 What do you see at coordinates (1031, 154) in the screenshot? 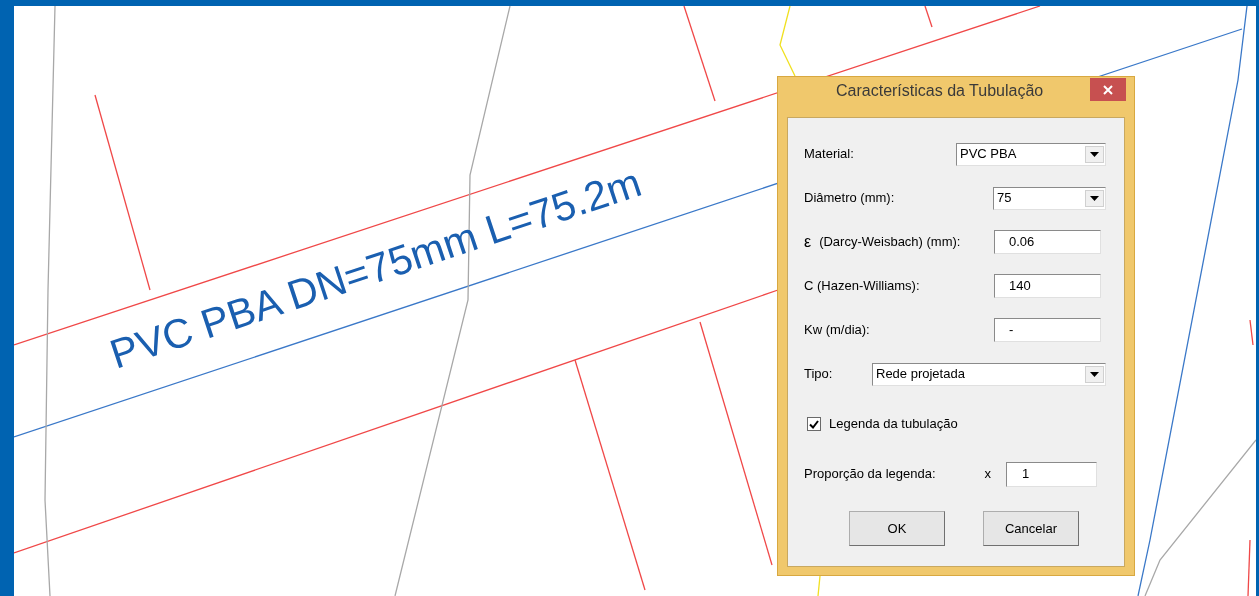
I see `dropdown-field: PVC PBA` at bounding box center [1031, 154].